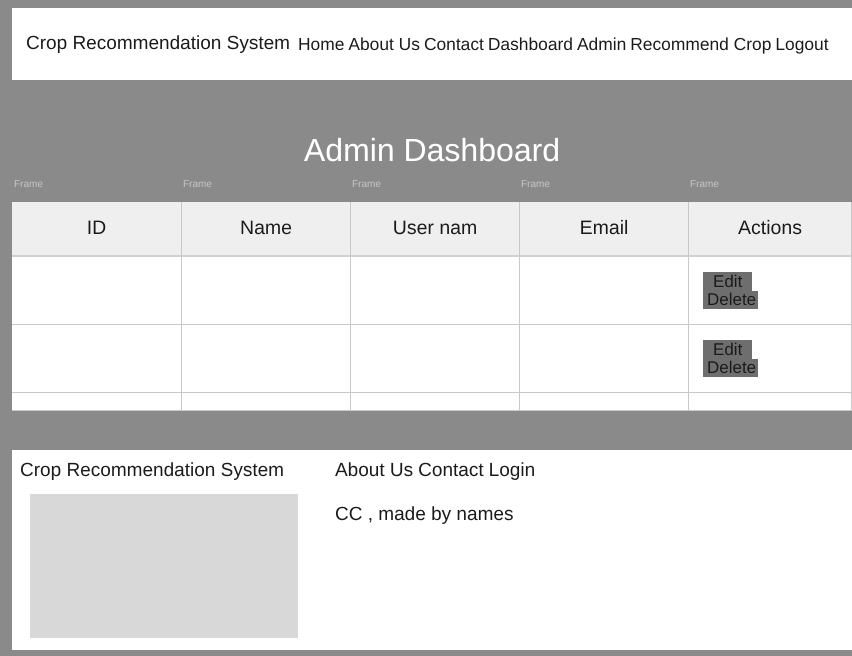 This screenshot has height=656, width=852. Describe the element at coordinates (435, 229) in the screenshot. I see `column-header: User nam` at that location.